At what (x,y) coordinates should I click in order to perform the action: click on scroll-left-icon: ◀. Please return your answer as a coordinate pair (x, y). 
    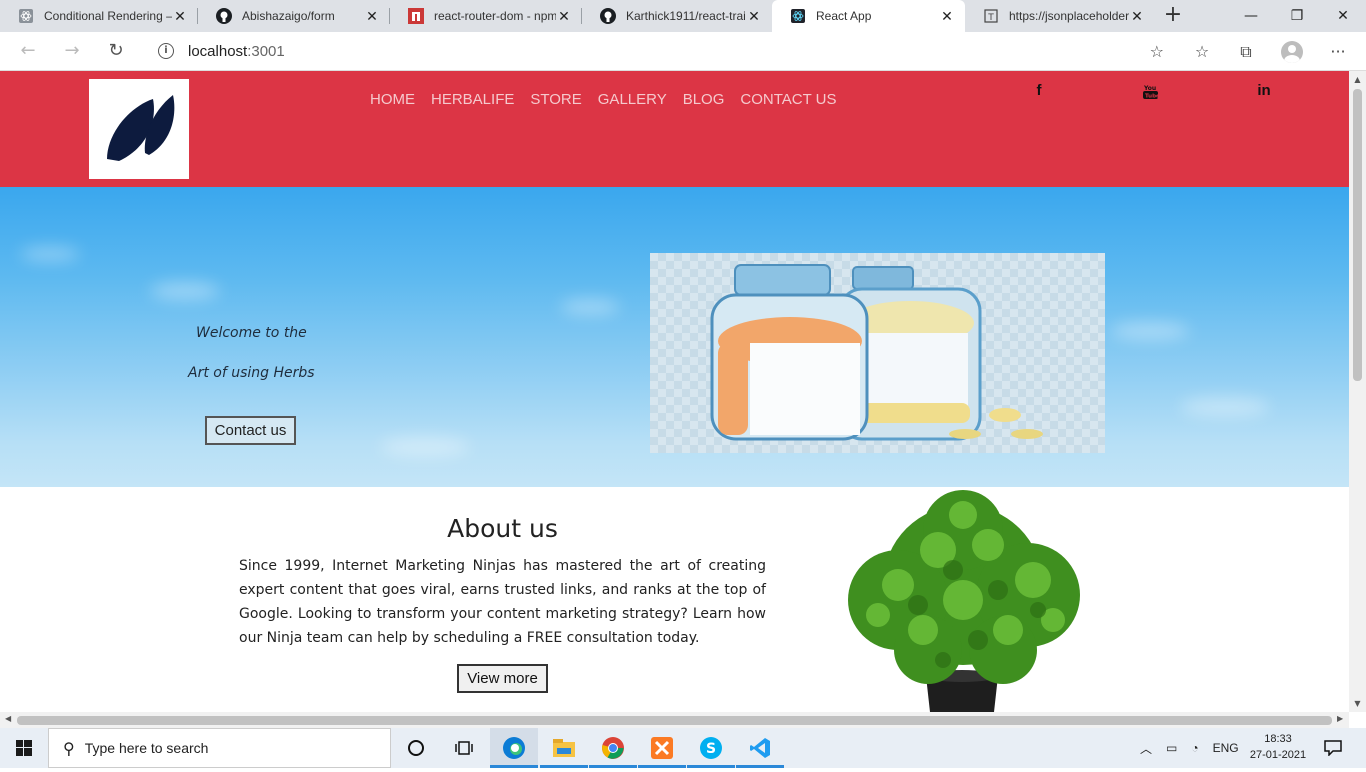
    Looking at the image, I should click on (8, 718).